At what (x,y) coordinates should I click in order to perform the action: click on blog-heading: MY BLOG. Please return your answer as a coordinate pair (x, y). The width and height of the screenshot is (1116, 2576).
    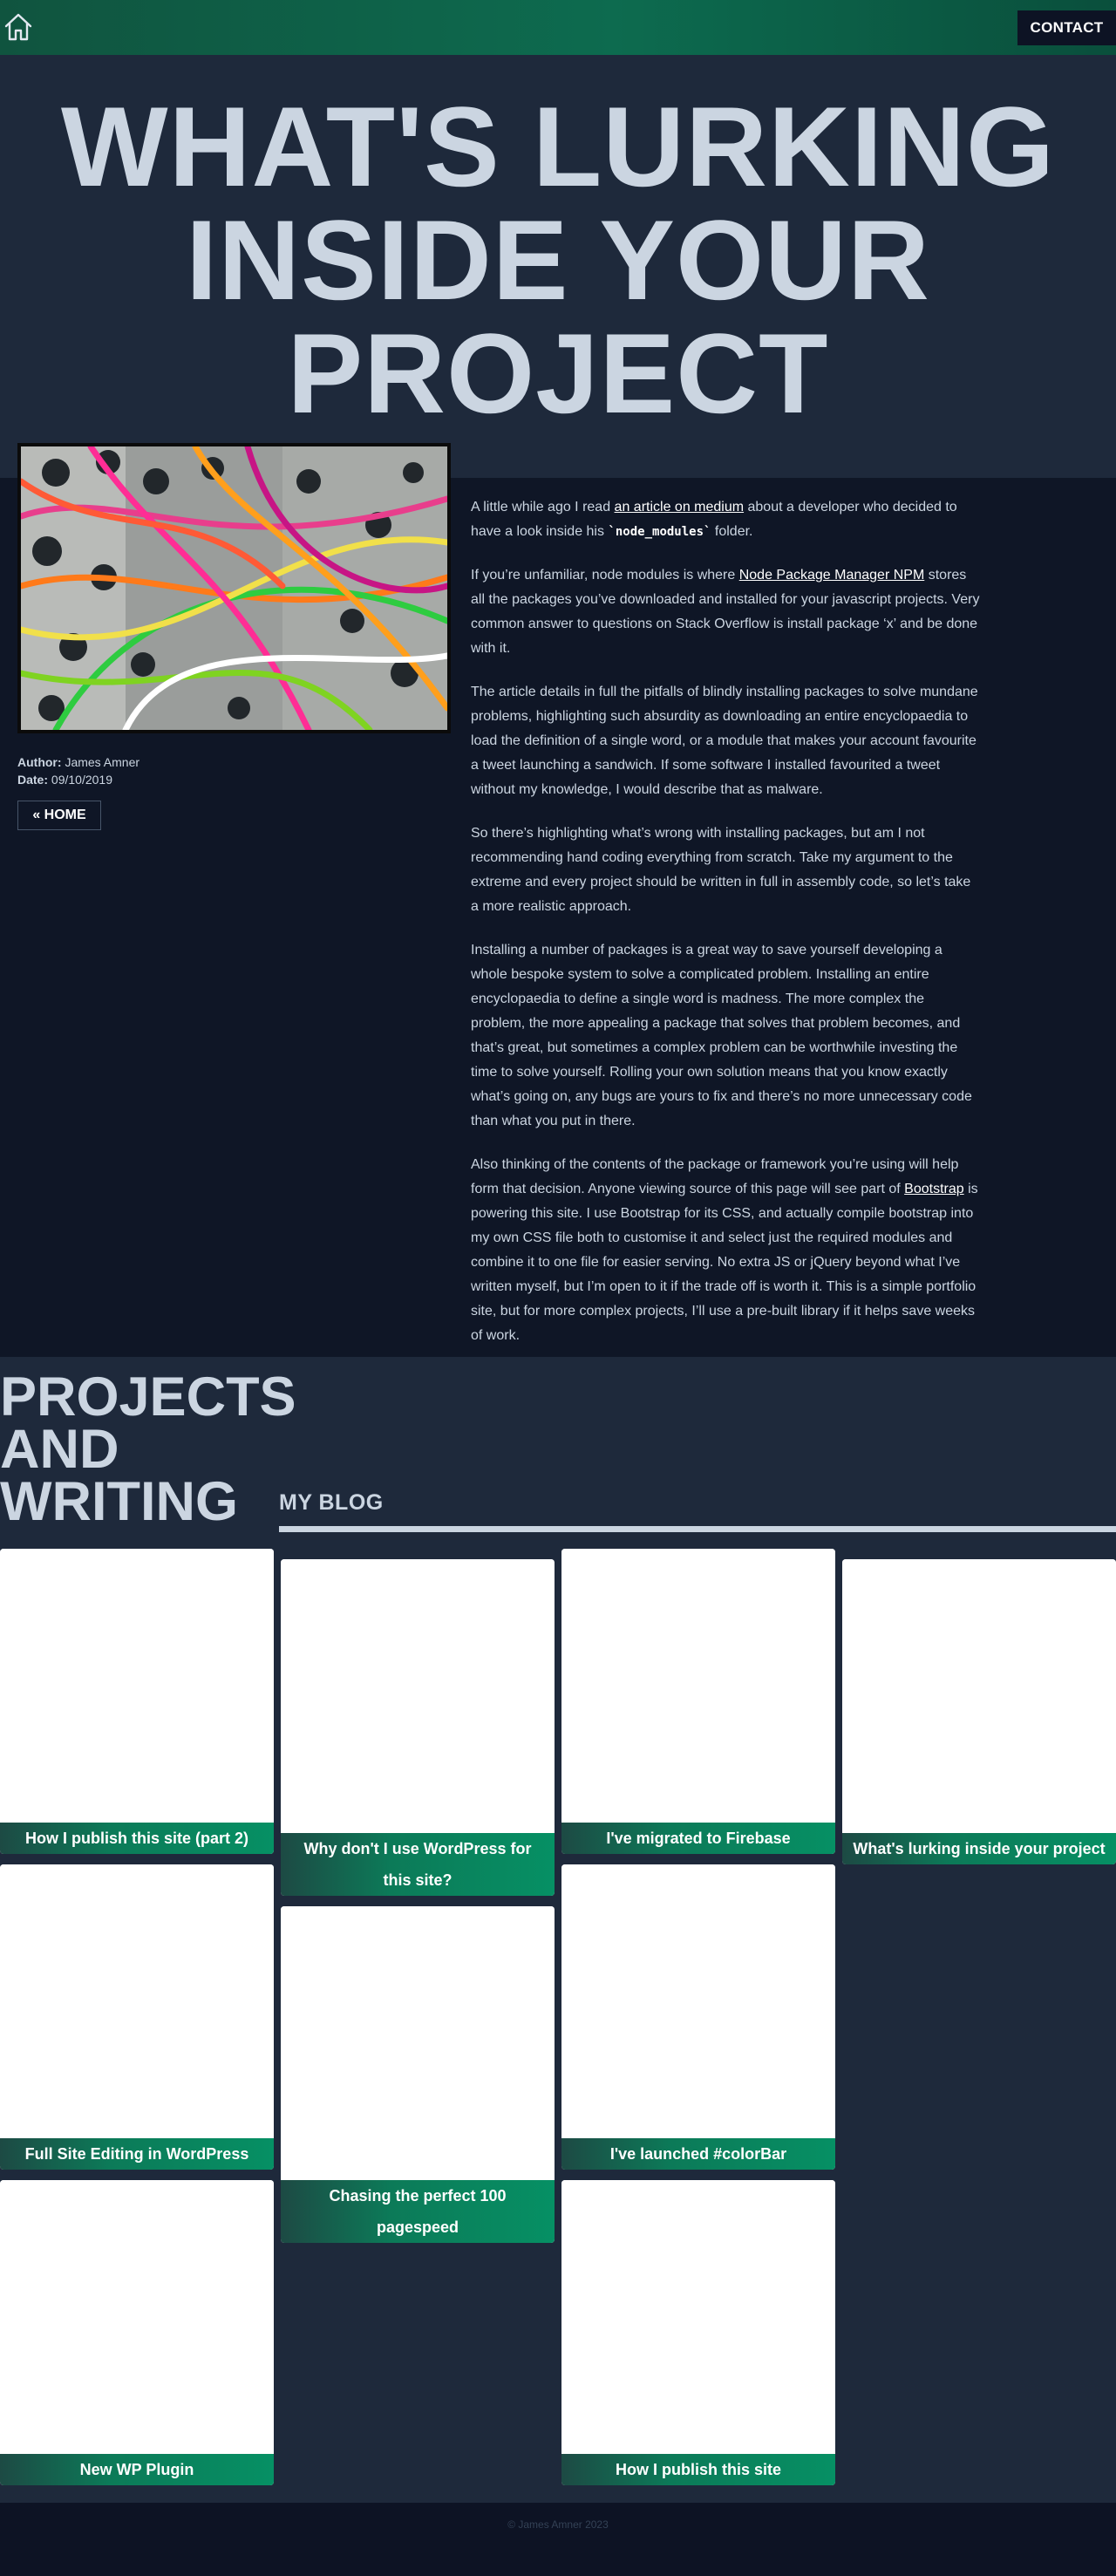
    Looking at the image, I should click on (331, 1503).